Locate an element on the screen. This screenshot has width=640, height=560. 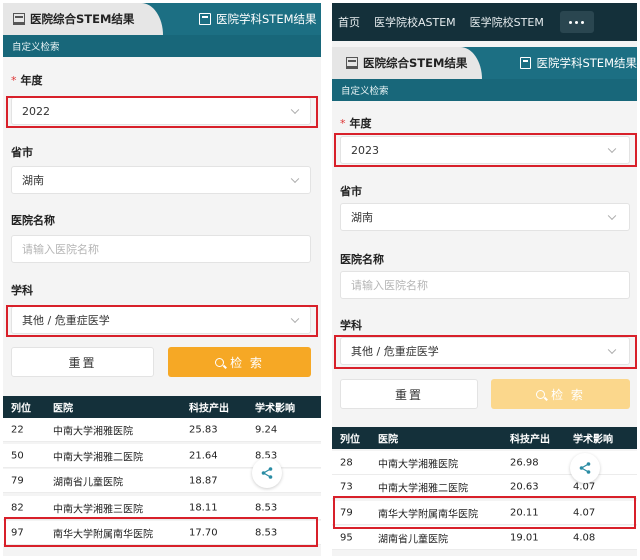
year-select: 2023 is located at coordinates (485, 150).